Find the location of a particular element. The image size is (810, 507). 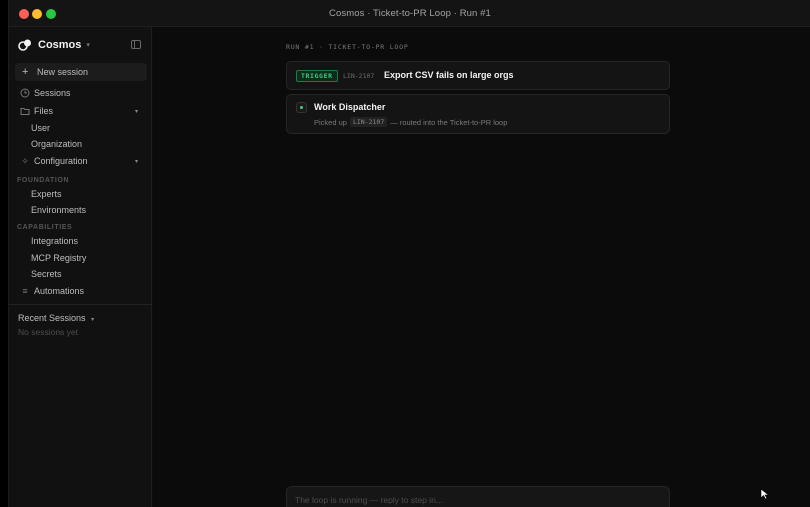

plus-icon: + is located at coordinates (25, 72).